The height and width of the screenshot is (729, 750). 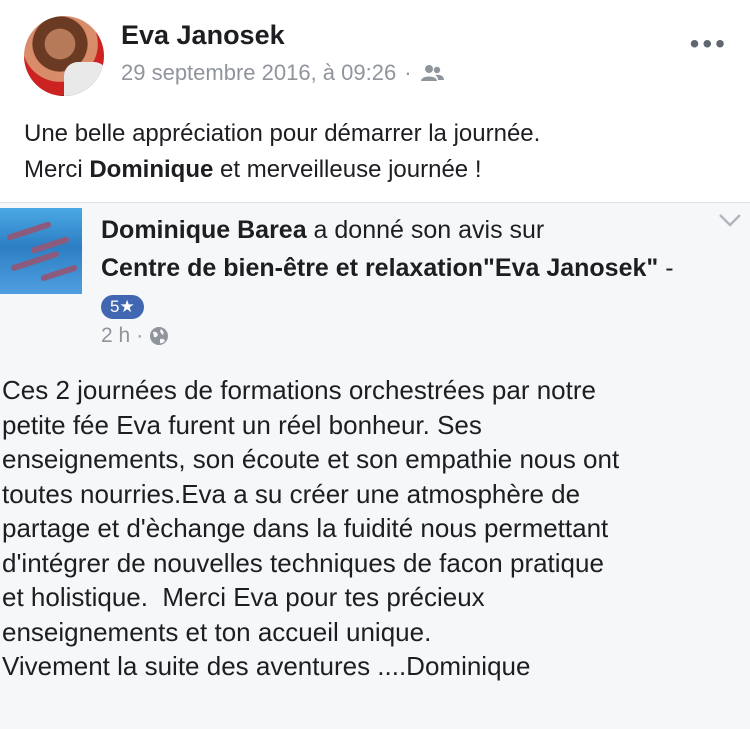 I want to click on mention-dominique: Dominique, so click(x=151, y=169).